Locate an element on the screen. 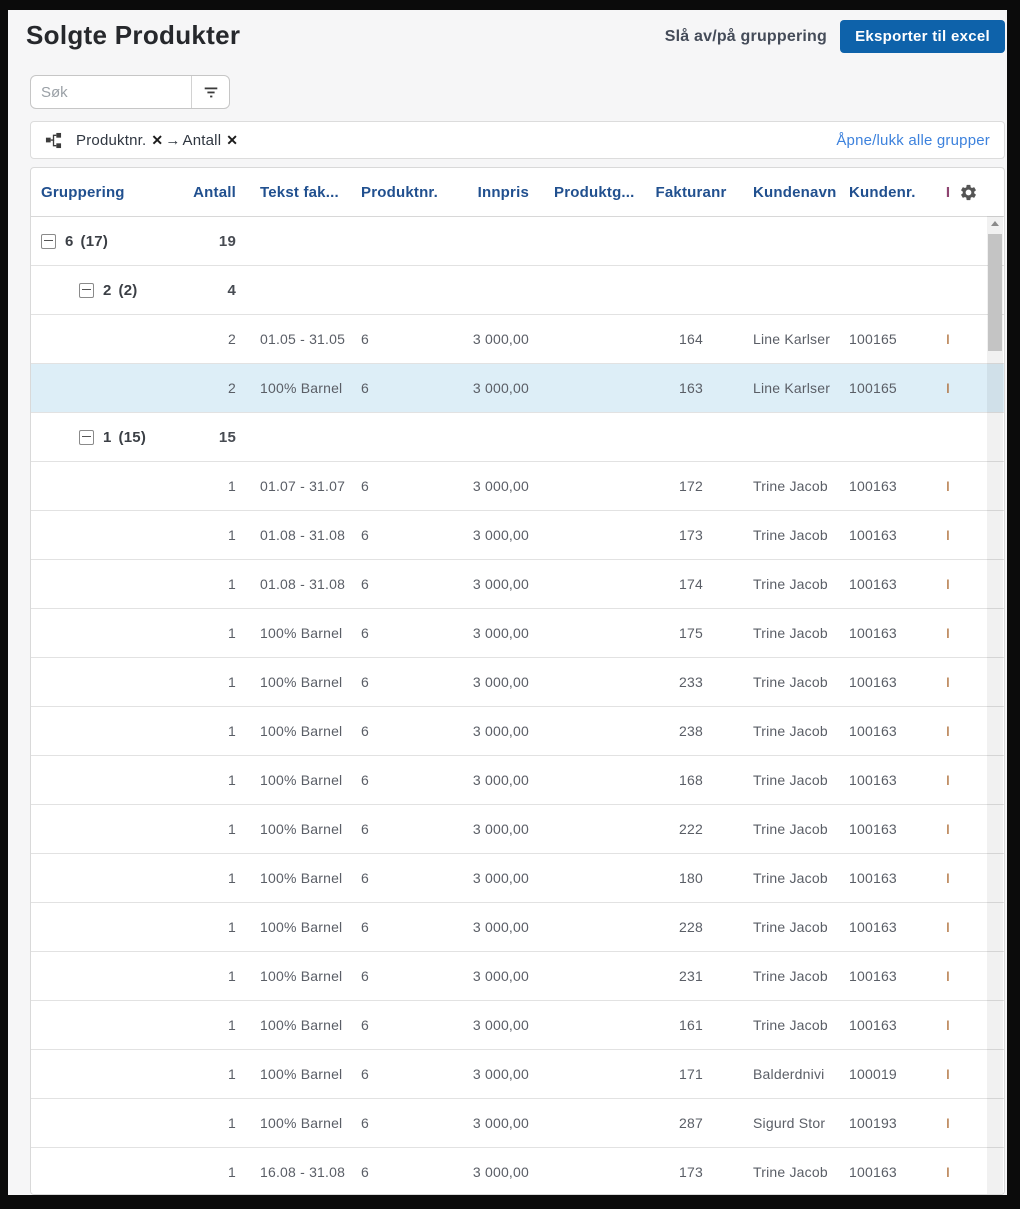  fakturanr-cell: 168 is located at coordinates (691, 780).